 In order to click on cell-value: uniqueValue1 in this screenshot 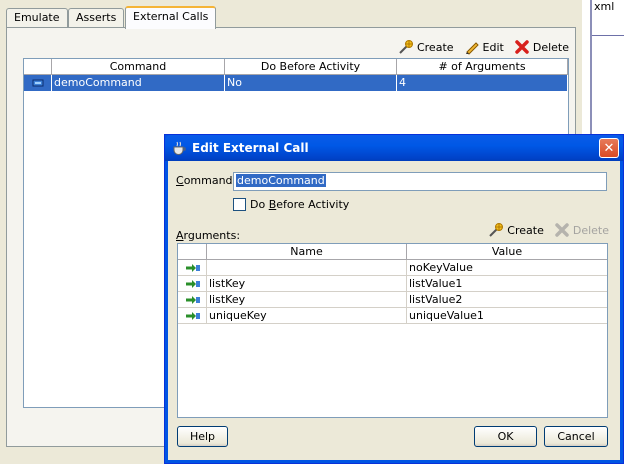, I will do `click(507, 316)`.